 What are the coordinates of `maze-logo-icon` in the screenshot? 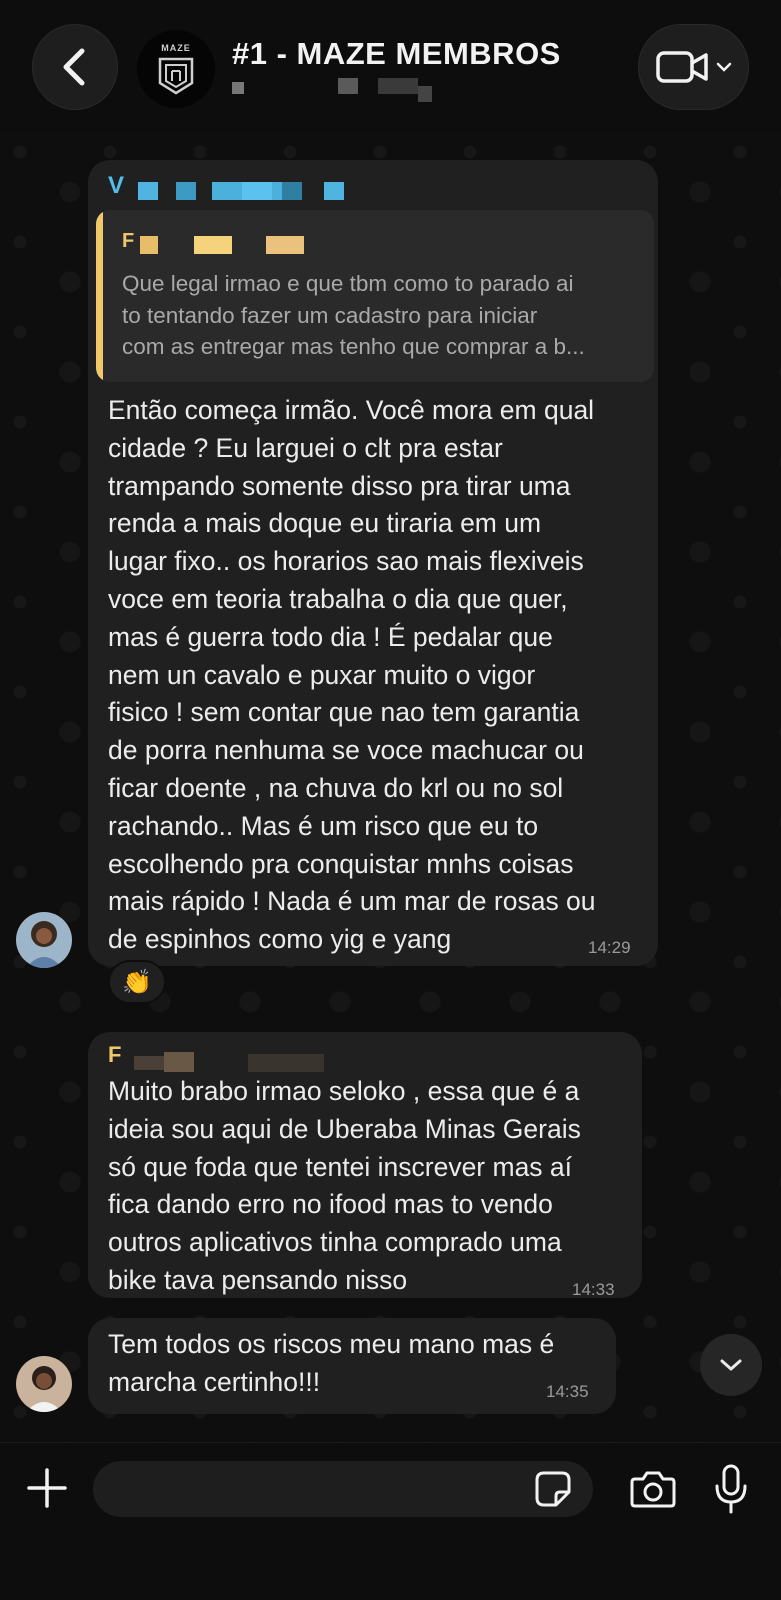 It's located at (176, 76).